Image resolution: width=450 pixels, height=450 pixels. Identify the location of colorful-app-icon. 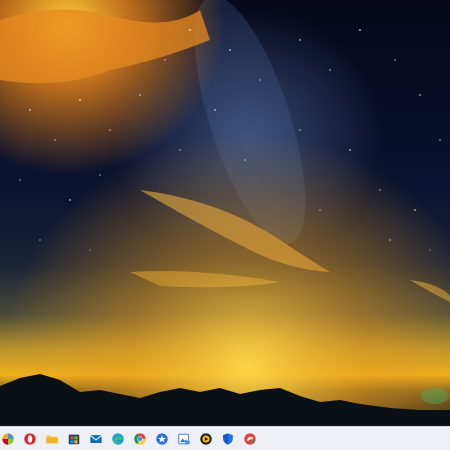
(8, 439).